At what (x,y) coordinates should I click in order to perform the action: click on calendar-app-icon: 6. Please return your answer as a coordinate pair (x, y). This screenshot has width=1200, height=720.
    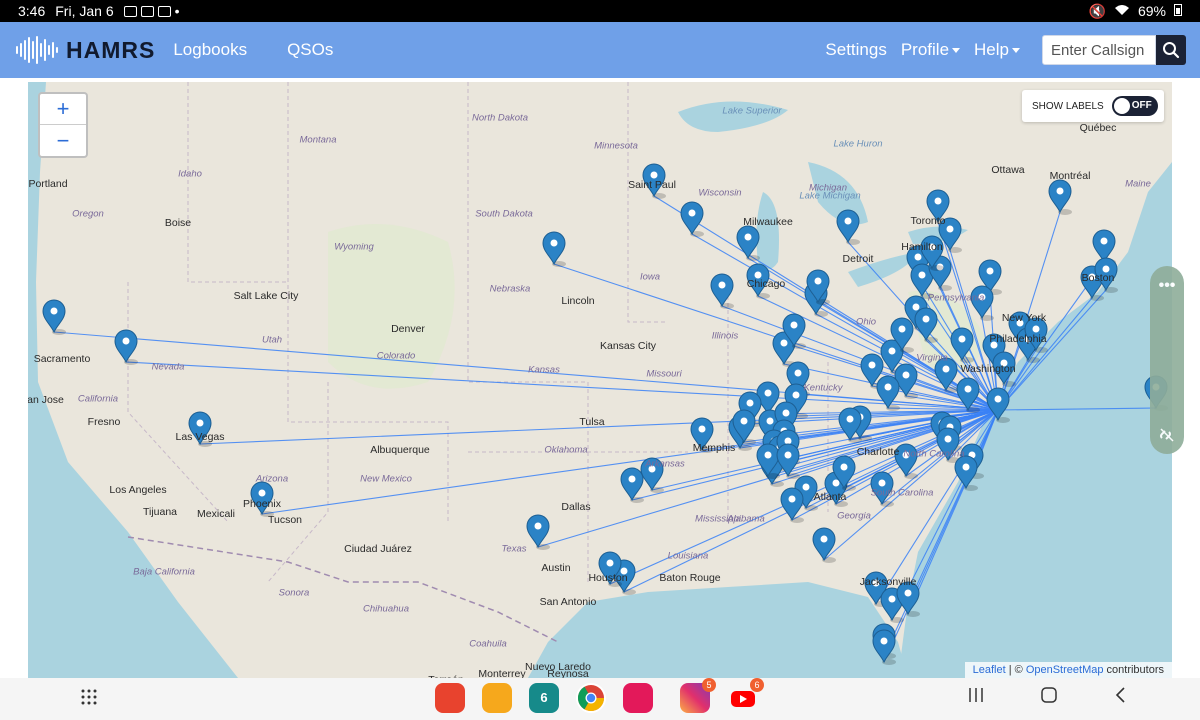
    Looking at the image, I should click on (544, 698).